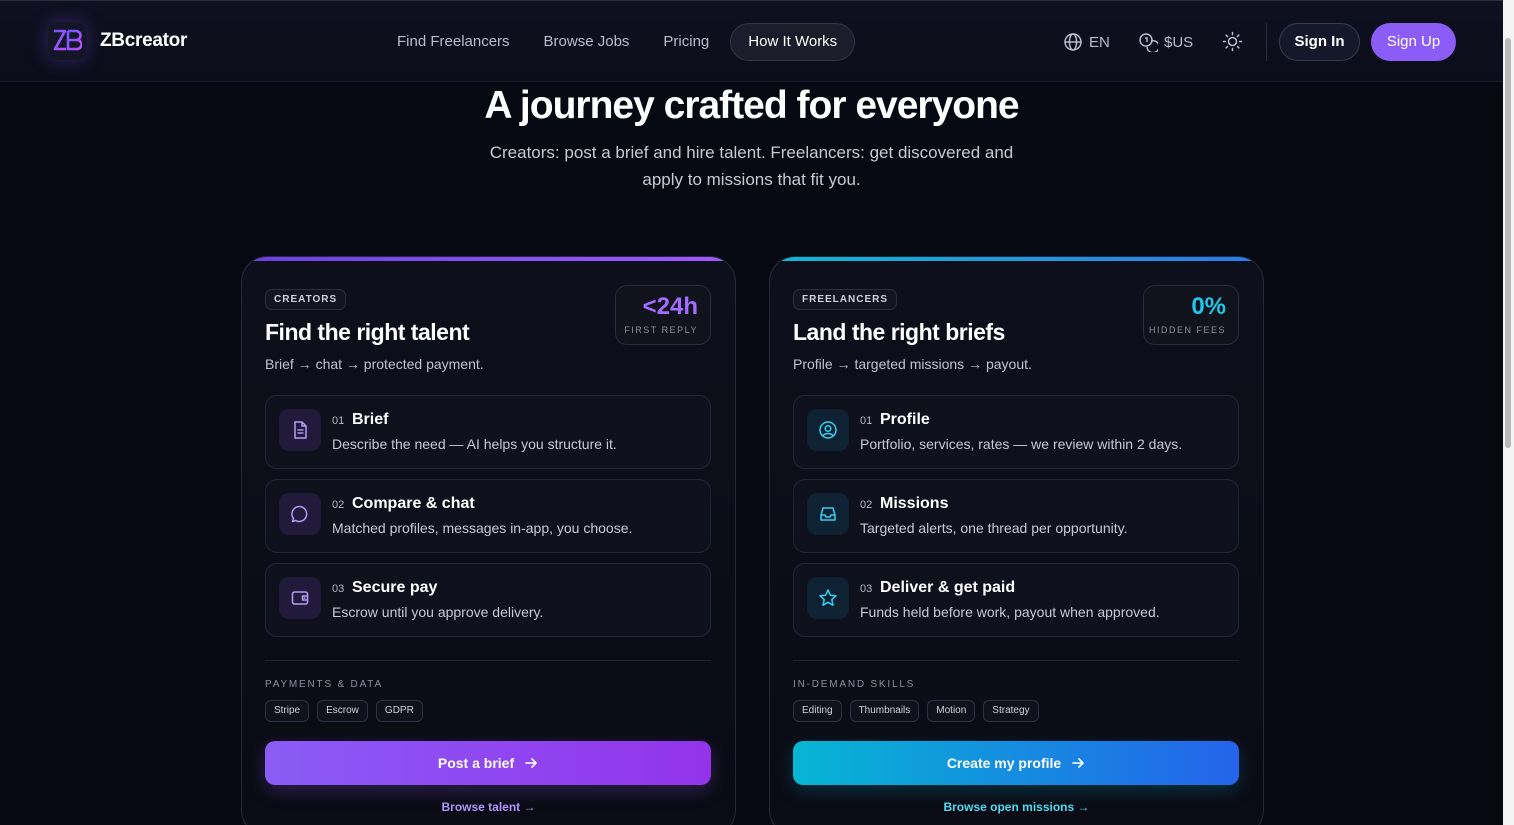 The height and width of the screenshot is (825, 1514). What do you see at coordinates (453, 42) in the screenshot?
I see `nav-find-freelancers: Find Freelancers` at bounding box center [453, 42].